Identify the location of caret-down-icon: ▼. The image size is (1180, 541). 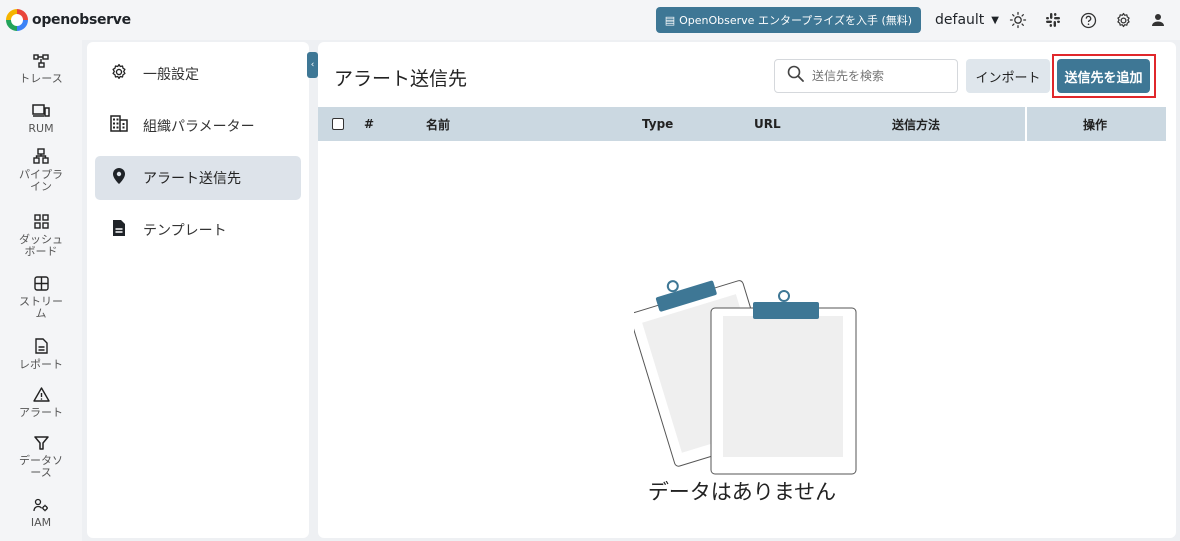
(995, 20).